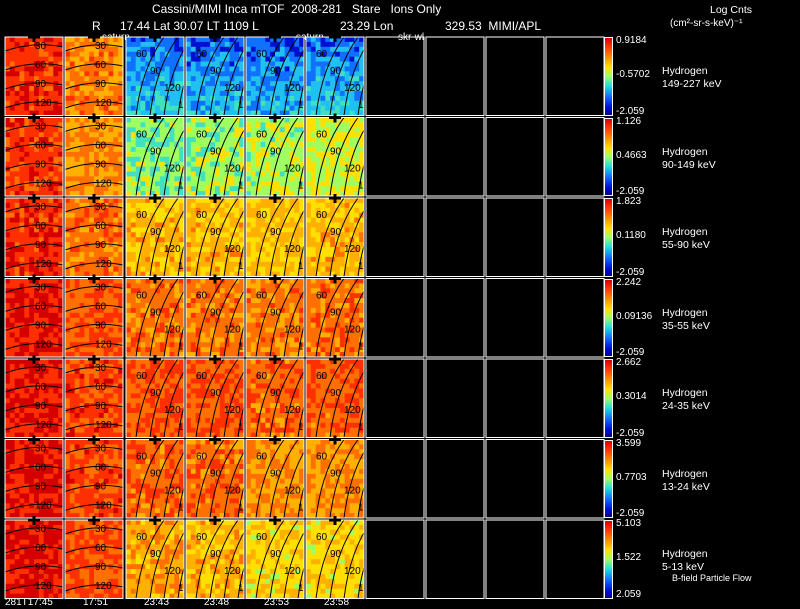  What do you see at coordinates (692, 84) in the screenshot?
I see `energy-label: 149-227 keV` at bounding box center [692, 84].